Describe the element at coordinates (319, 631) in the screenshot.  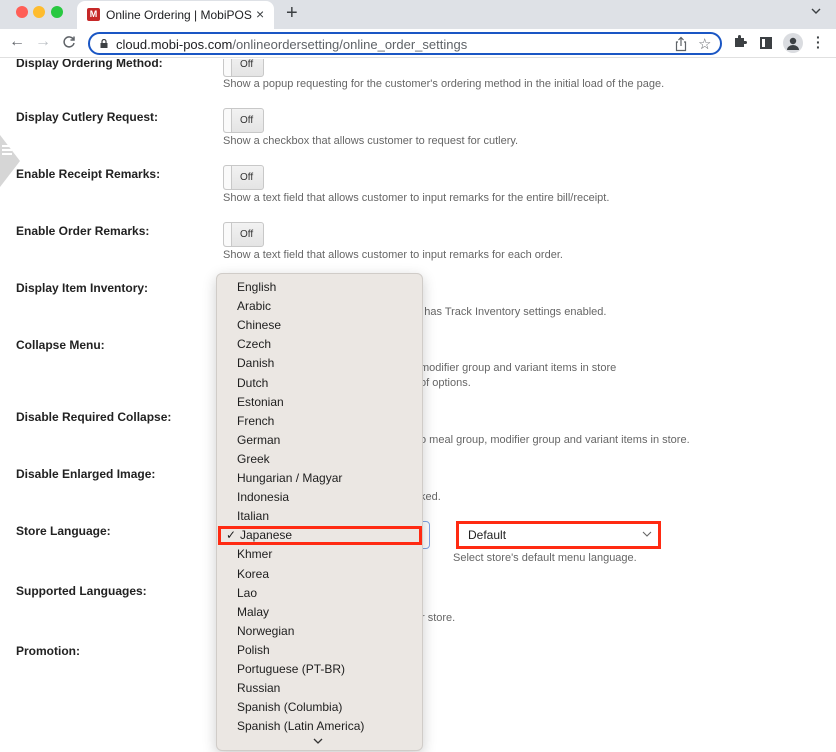
I see `language-option: Norwegian` at that location.